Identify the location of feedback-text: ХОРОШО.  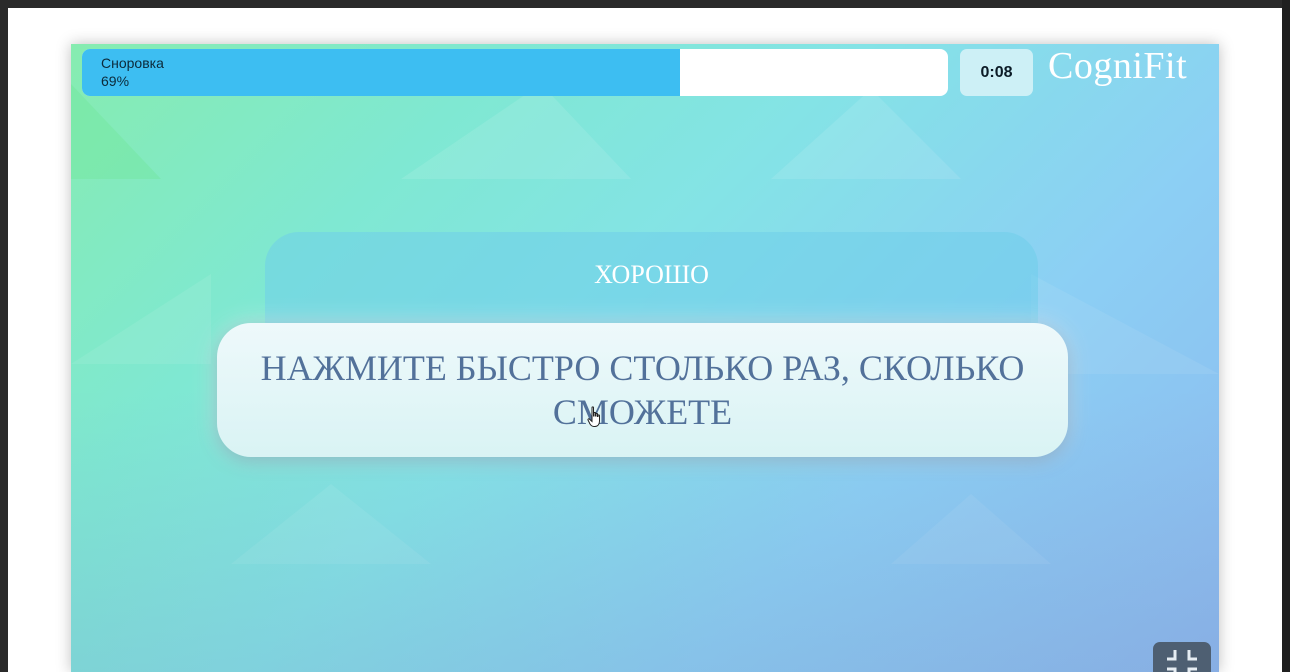
(651, 274).